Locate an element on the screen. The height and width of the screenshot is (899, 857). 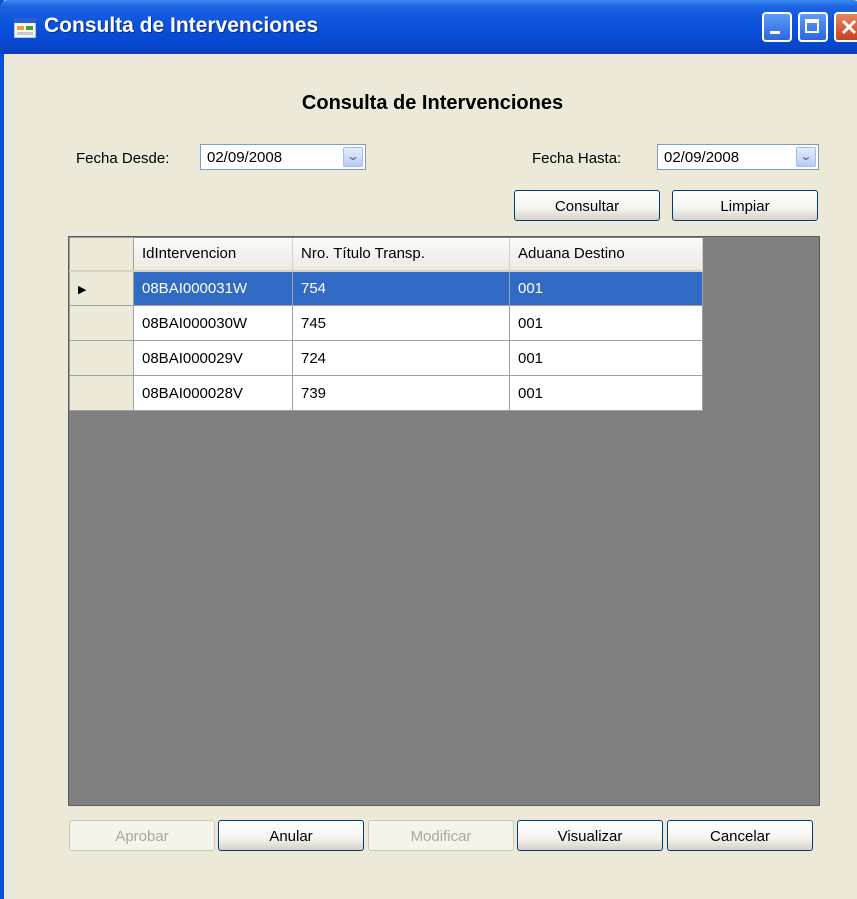
close-button is located at coordinates (845, 27).